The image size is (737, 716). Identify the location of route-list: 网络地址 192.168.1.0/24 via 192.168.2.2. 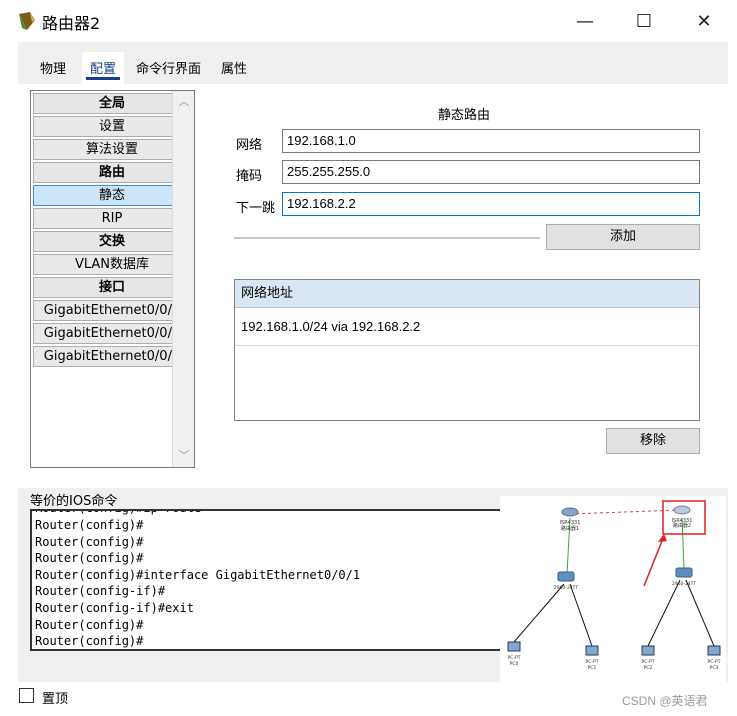
(467, 350).